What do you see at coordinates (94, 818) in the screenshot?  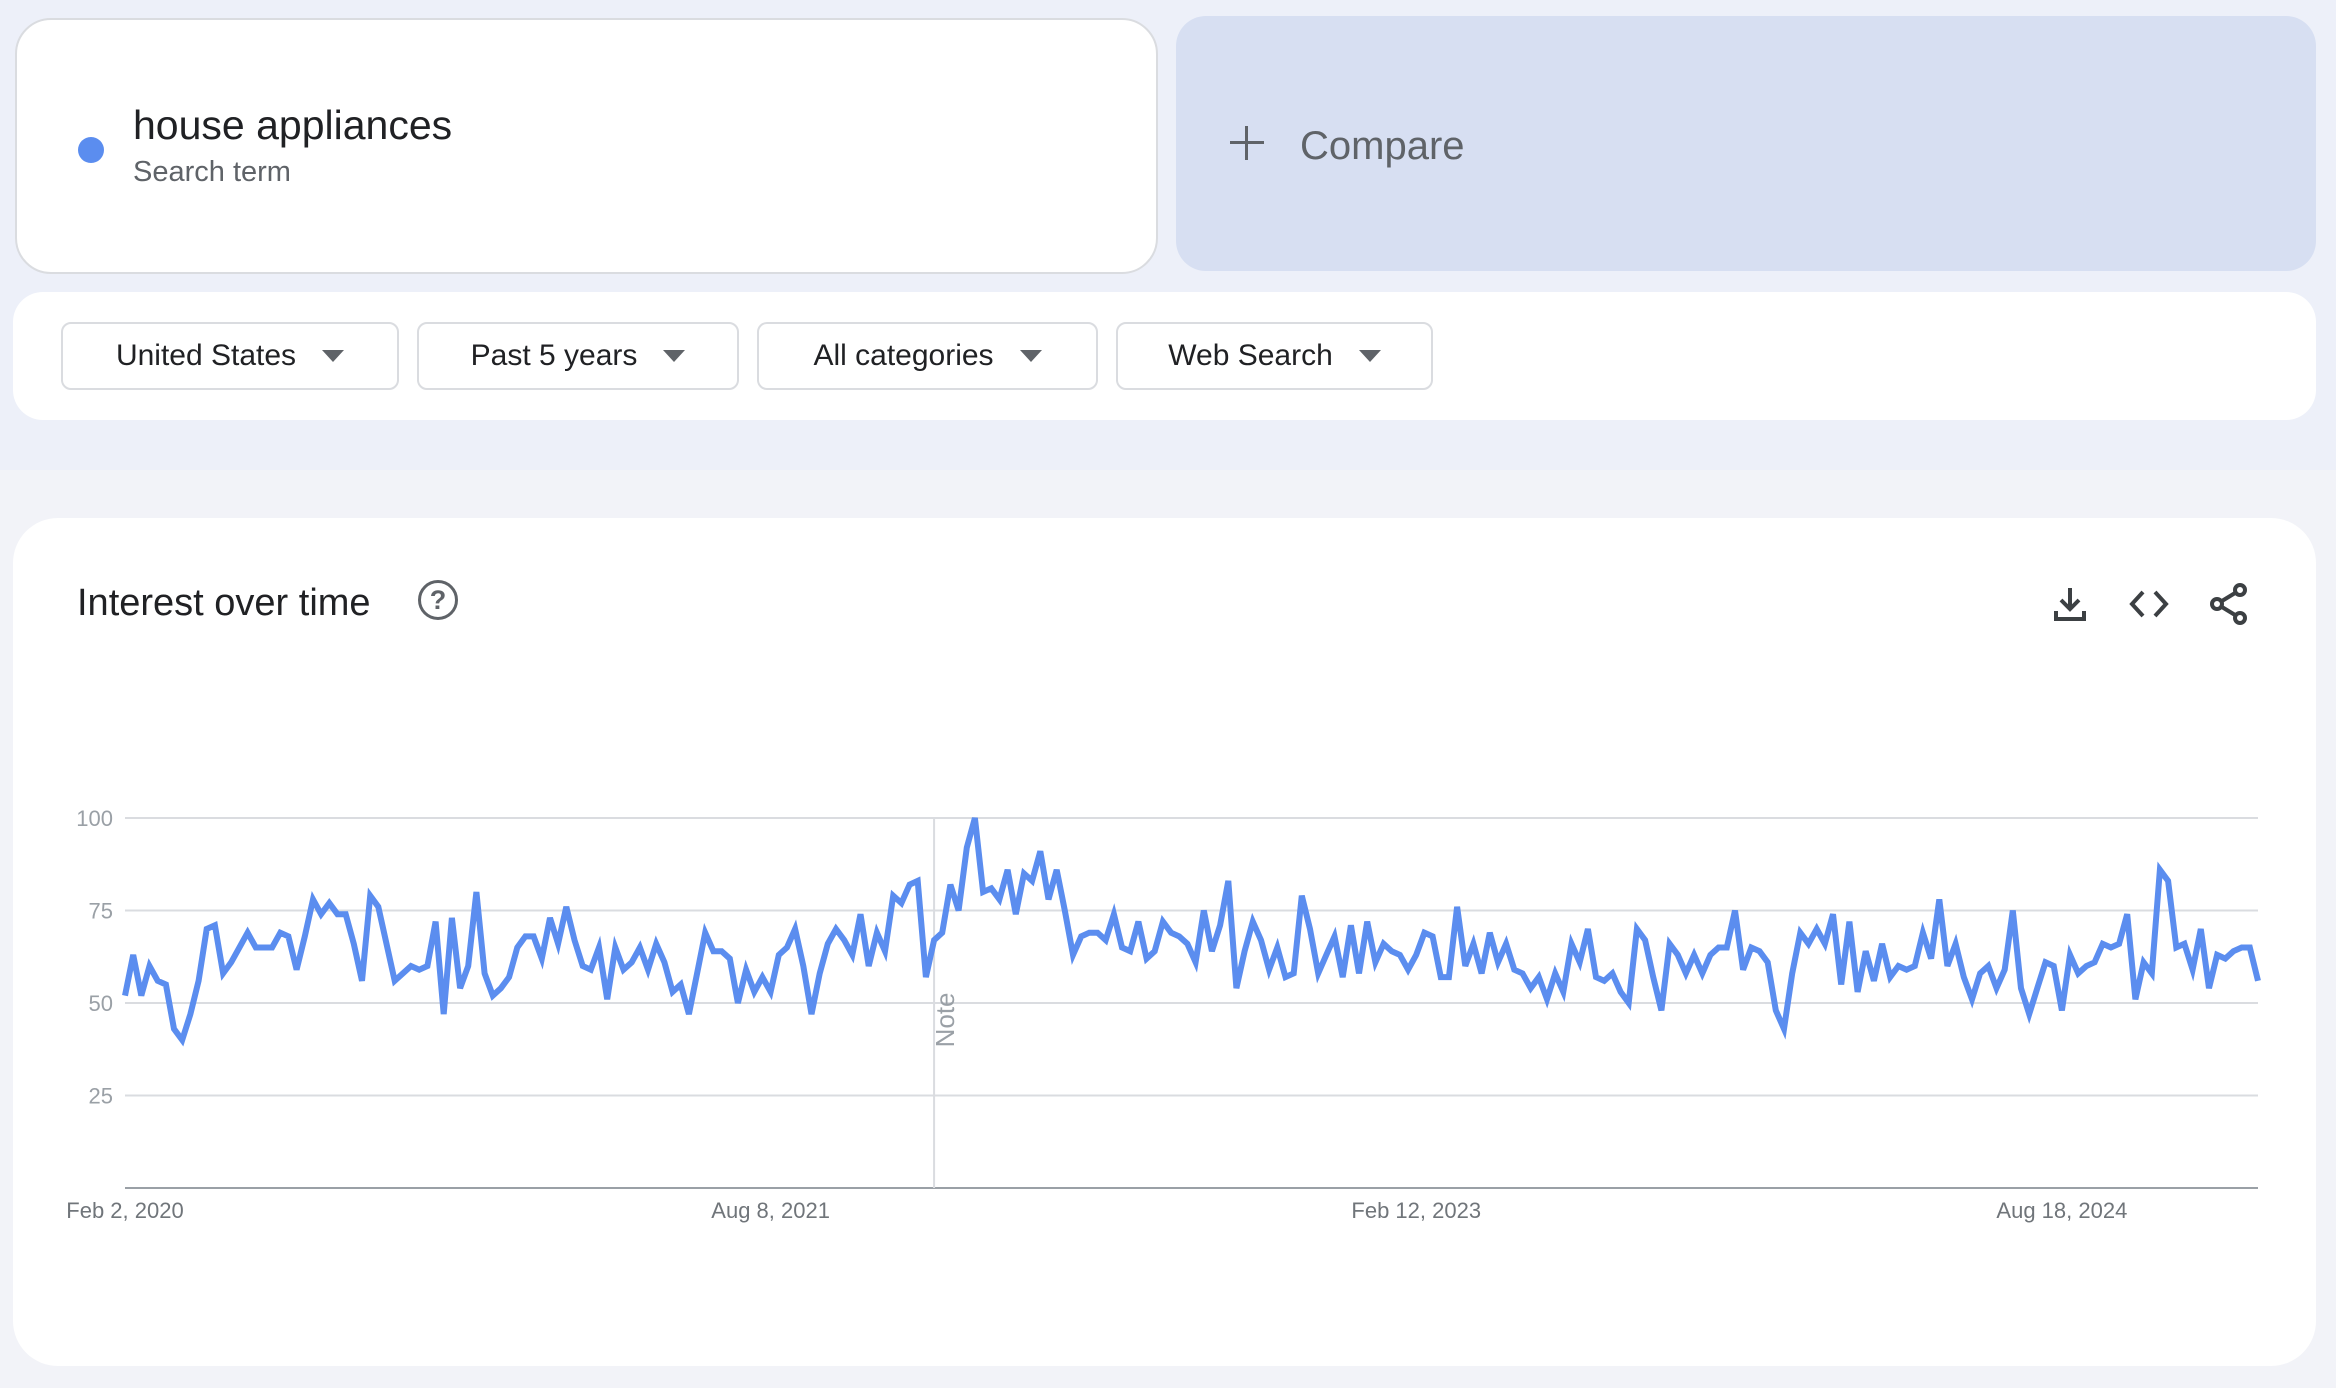 I see `y-tick-label: 100` at bounding box center [94, 818].